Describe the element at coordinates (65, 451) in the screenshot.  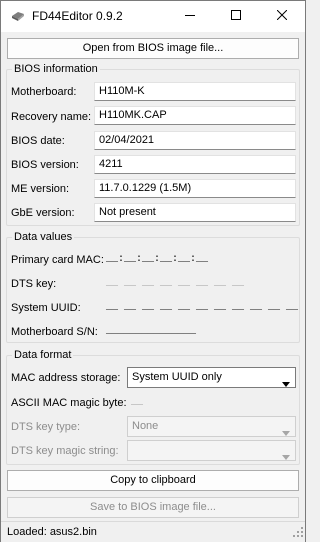
I see `dts-magic-string-label: DTS key magic string:` at that location.